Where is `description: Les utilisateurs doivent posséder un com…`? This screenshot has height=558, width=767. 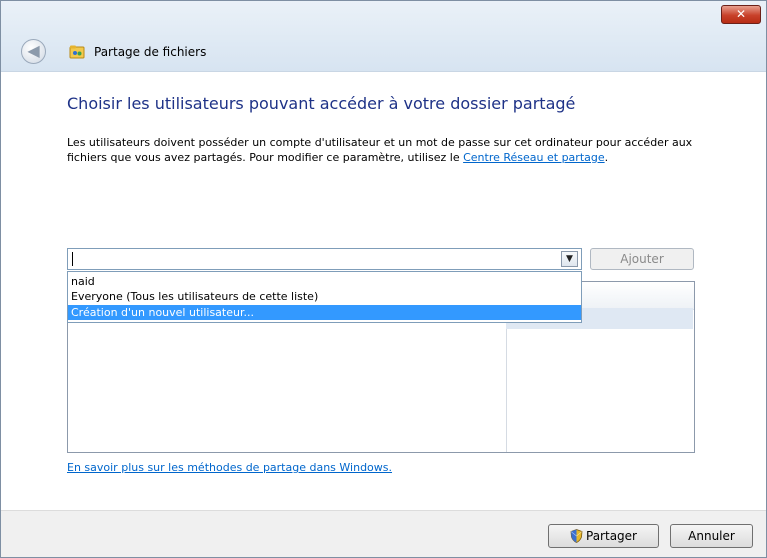 description: Les utilisateurs doivent posséder un com… is located at coordinates (392, 150).